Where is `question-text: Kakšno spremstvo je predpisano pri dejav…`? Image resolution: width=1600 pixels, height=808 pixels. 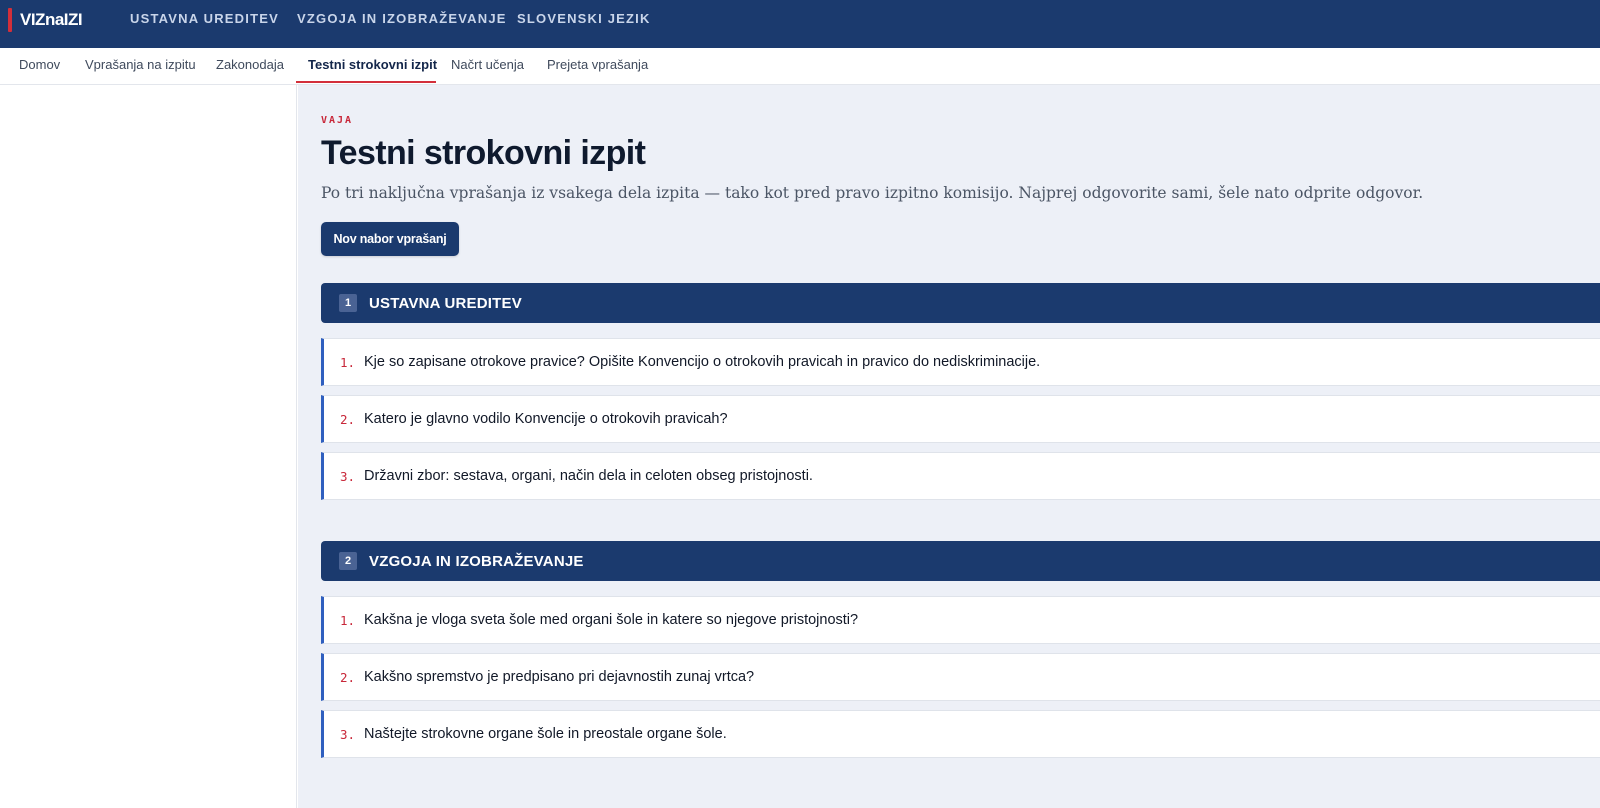 question-text: Kakšno spremstvo je predpisano pri dejav… is located at coordinates (559, 677).